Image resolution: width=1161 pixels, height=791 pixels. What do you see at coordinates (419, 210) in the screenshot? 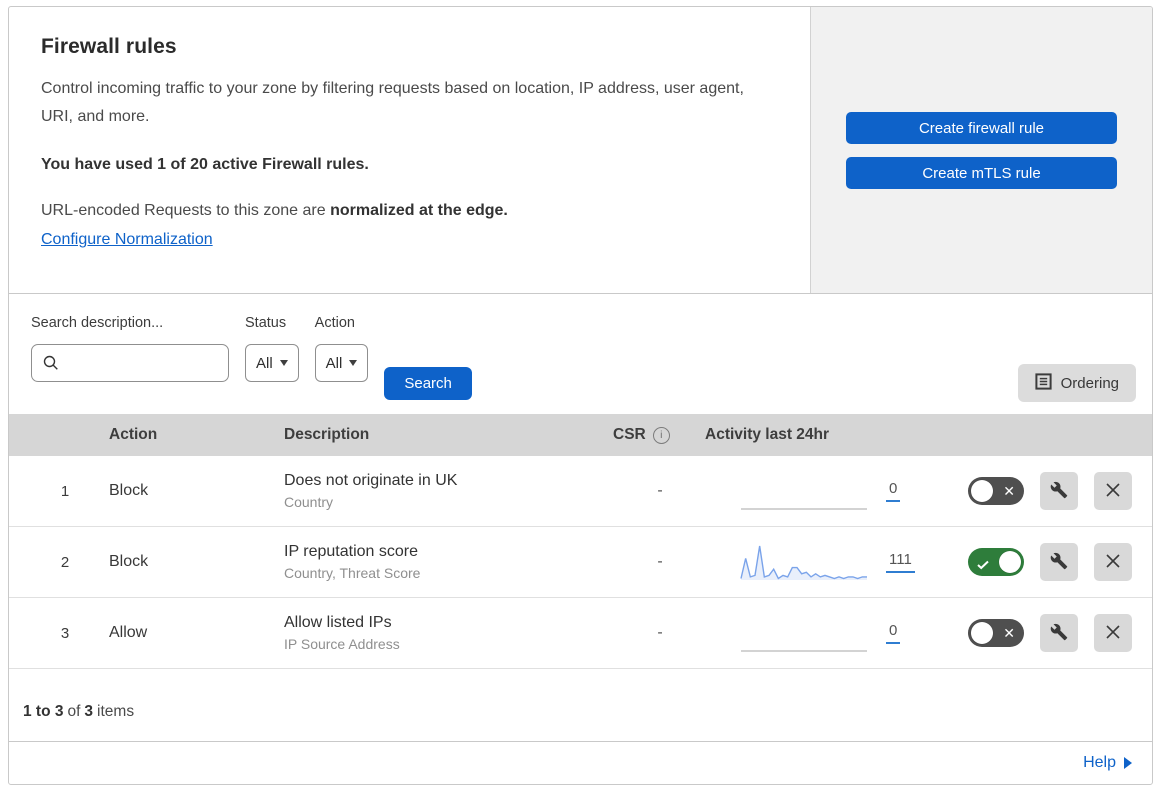
I see `normalization-note-bold: normalized at the edge.` at bounding box center [419, 210].